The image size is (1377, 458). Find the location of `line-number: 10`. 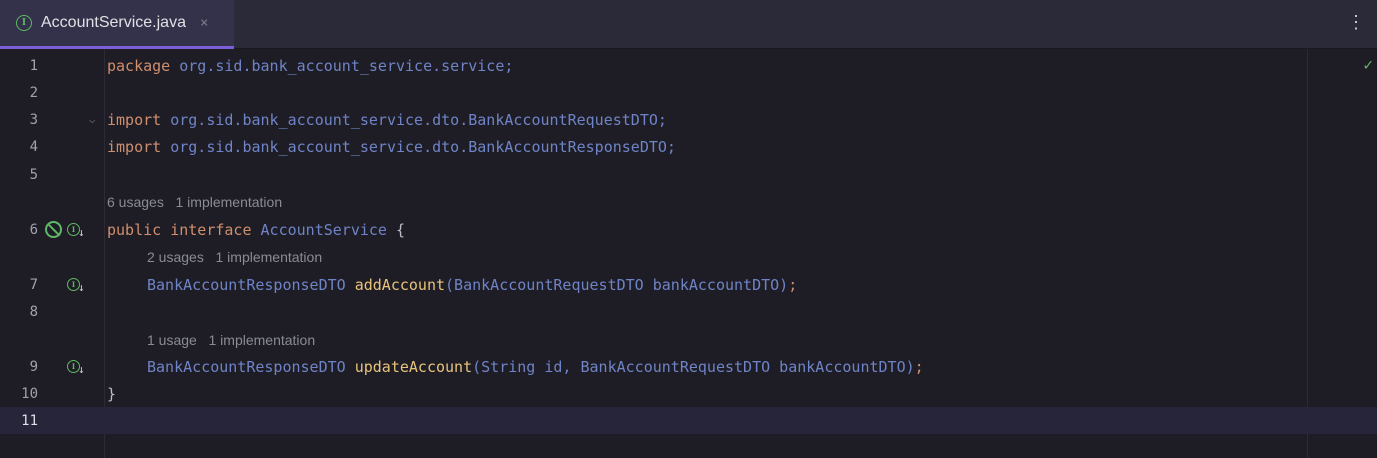

line-number: 10 is located at coordinates (29, 393).